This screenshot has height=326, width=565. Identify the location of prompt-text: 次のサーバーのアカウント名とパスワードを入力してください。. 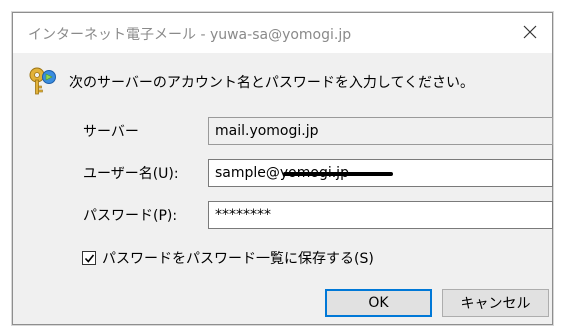
(272, 83).